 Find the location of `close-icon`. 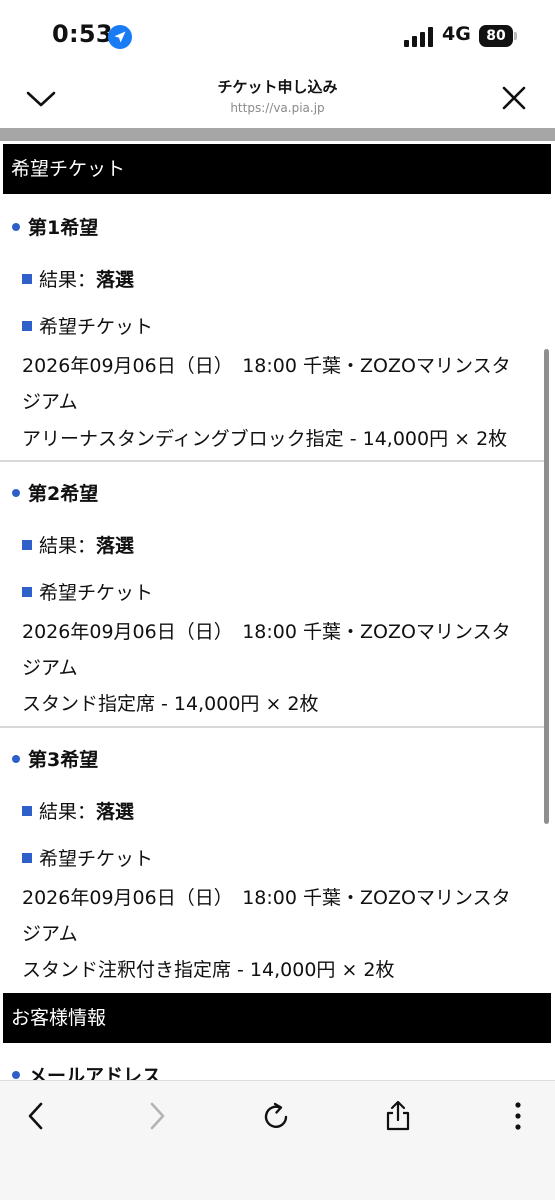

close-icon is located at coordinates (514, 98).